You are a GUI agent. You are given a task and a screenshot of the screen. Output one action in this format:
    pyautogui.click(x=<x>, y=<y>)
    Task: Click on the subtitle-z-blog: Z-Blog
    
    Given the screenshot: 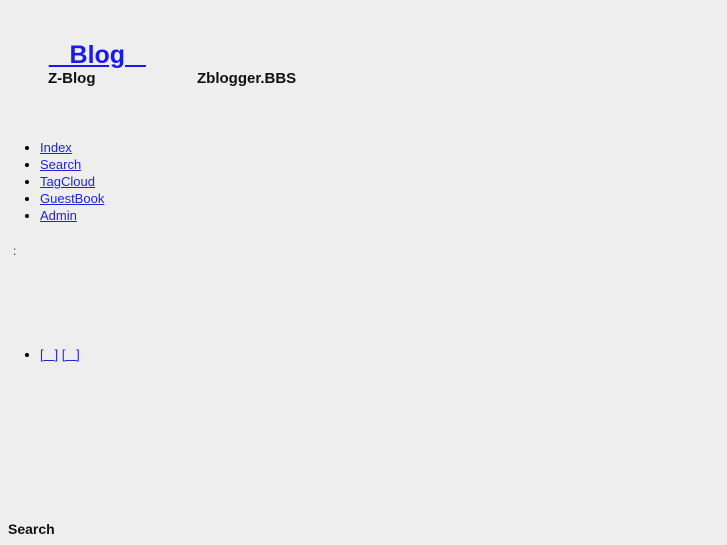 What is the action you would take?
    pyautogui.click(x=72, y=78)
    